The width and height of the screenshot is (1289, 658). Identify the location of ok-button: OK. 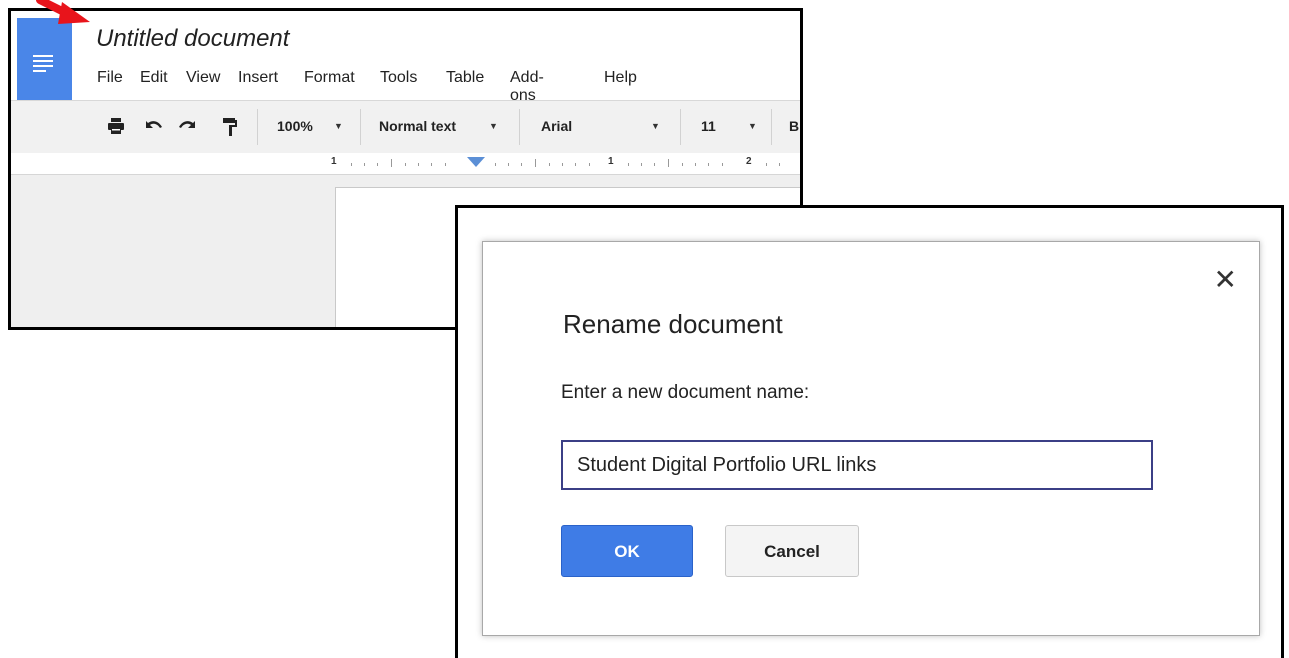
(627, 551).